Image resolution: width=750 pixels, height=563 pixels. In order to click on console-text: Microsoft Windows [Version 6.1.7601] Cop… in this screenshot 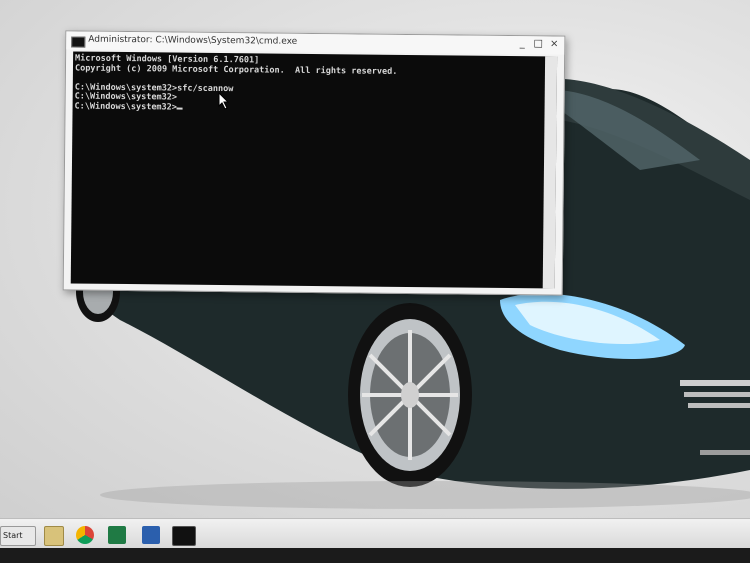, I will do `click(236, 83)`.